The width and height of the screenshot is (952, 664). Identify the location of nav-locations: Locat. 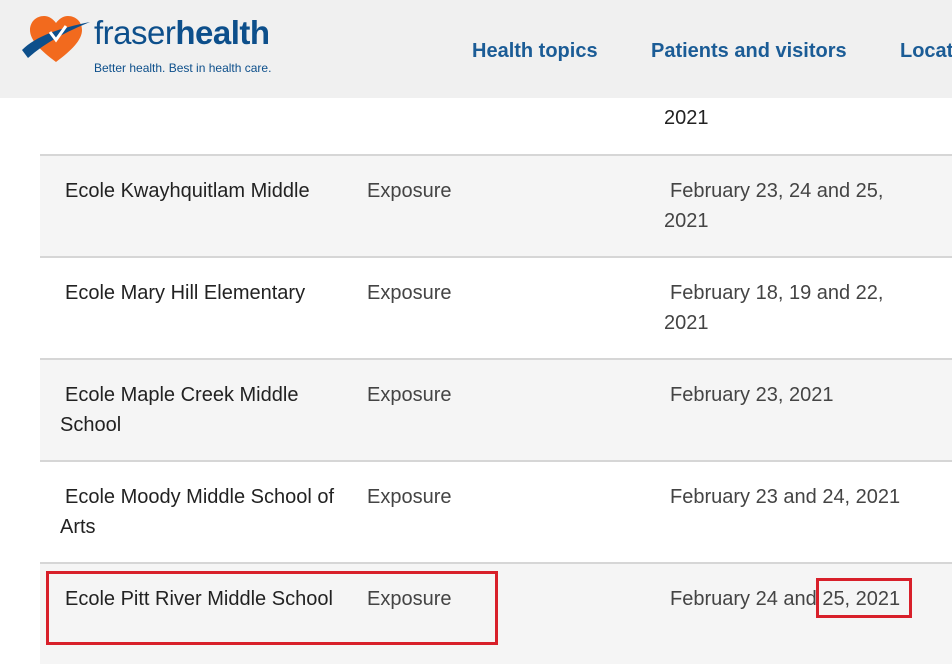
(926, 51).